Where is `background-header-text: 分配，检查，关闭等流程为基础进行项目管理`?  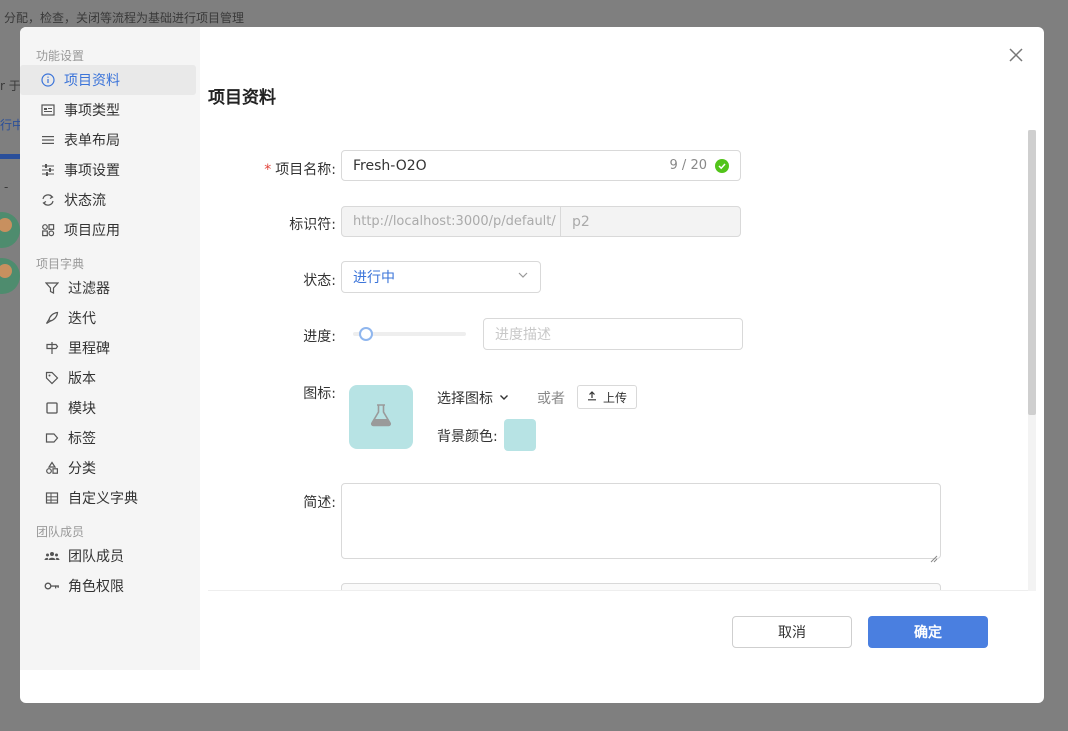
background-header-text: 分配，检查，关闭等流程为基础进行项目管理 is located at coordinates (124, 18).